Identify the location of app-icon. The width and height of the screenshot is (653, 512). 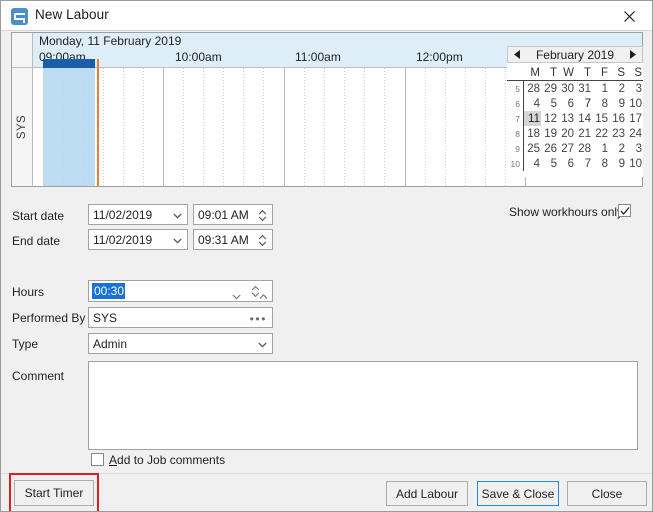
(19, 16).